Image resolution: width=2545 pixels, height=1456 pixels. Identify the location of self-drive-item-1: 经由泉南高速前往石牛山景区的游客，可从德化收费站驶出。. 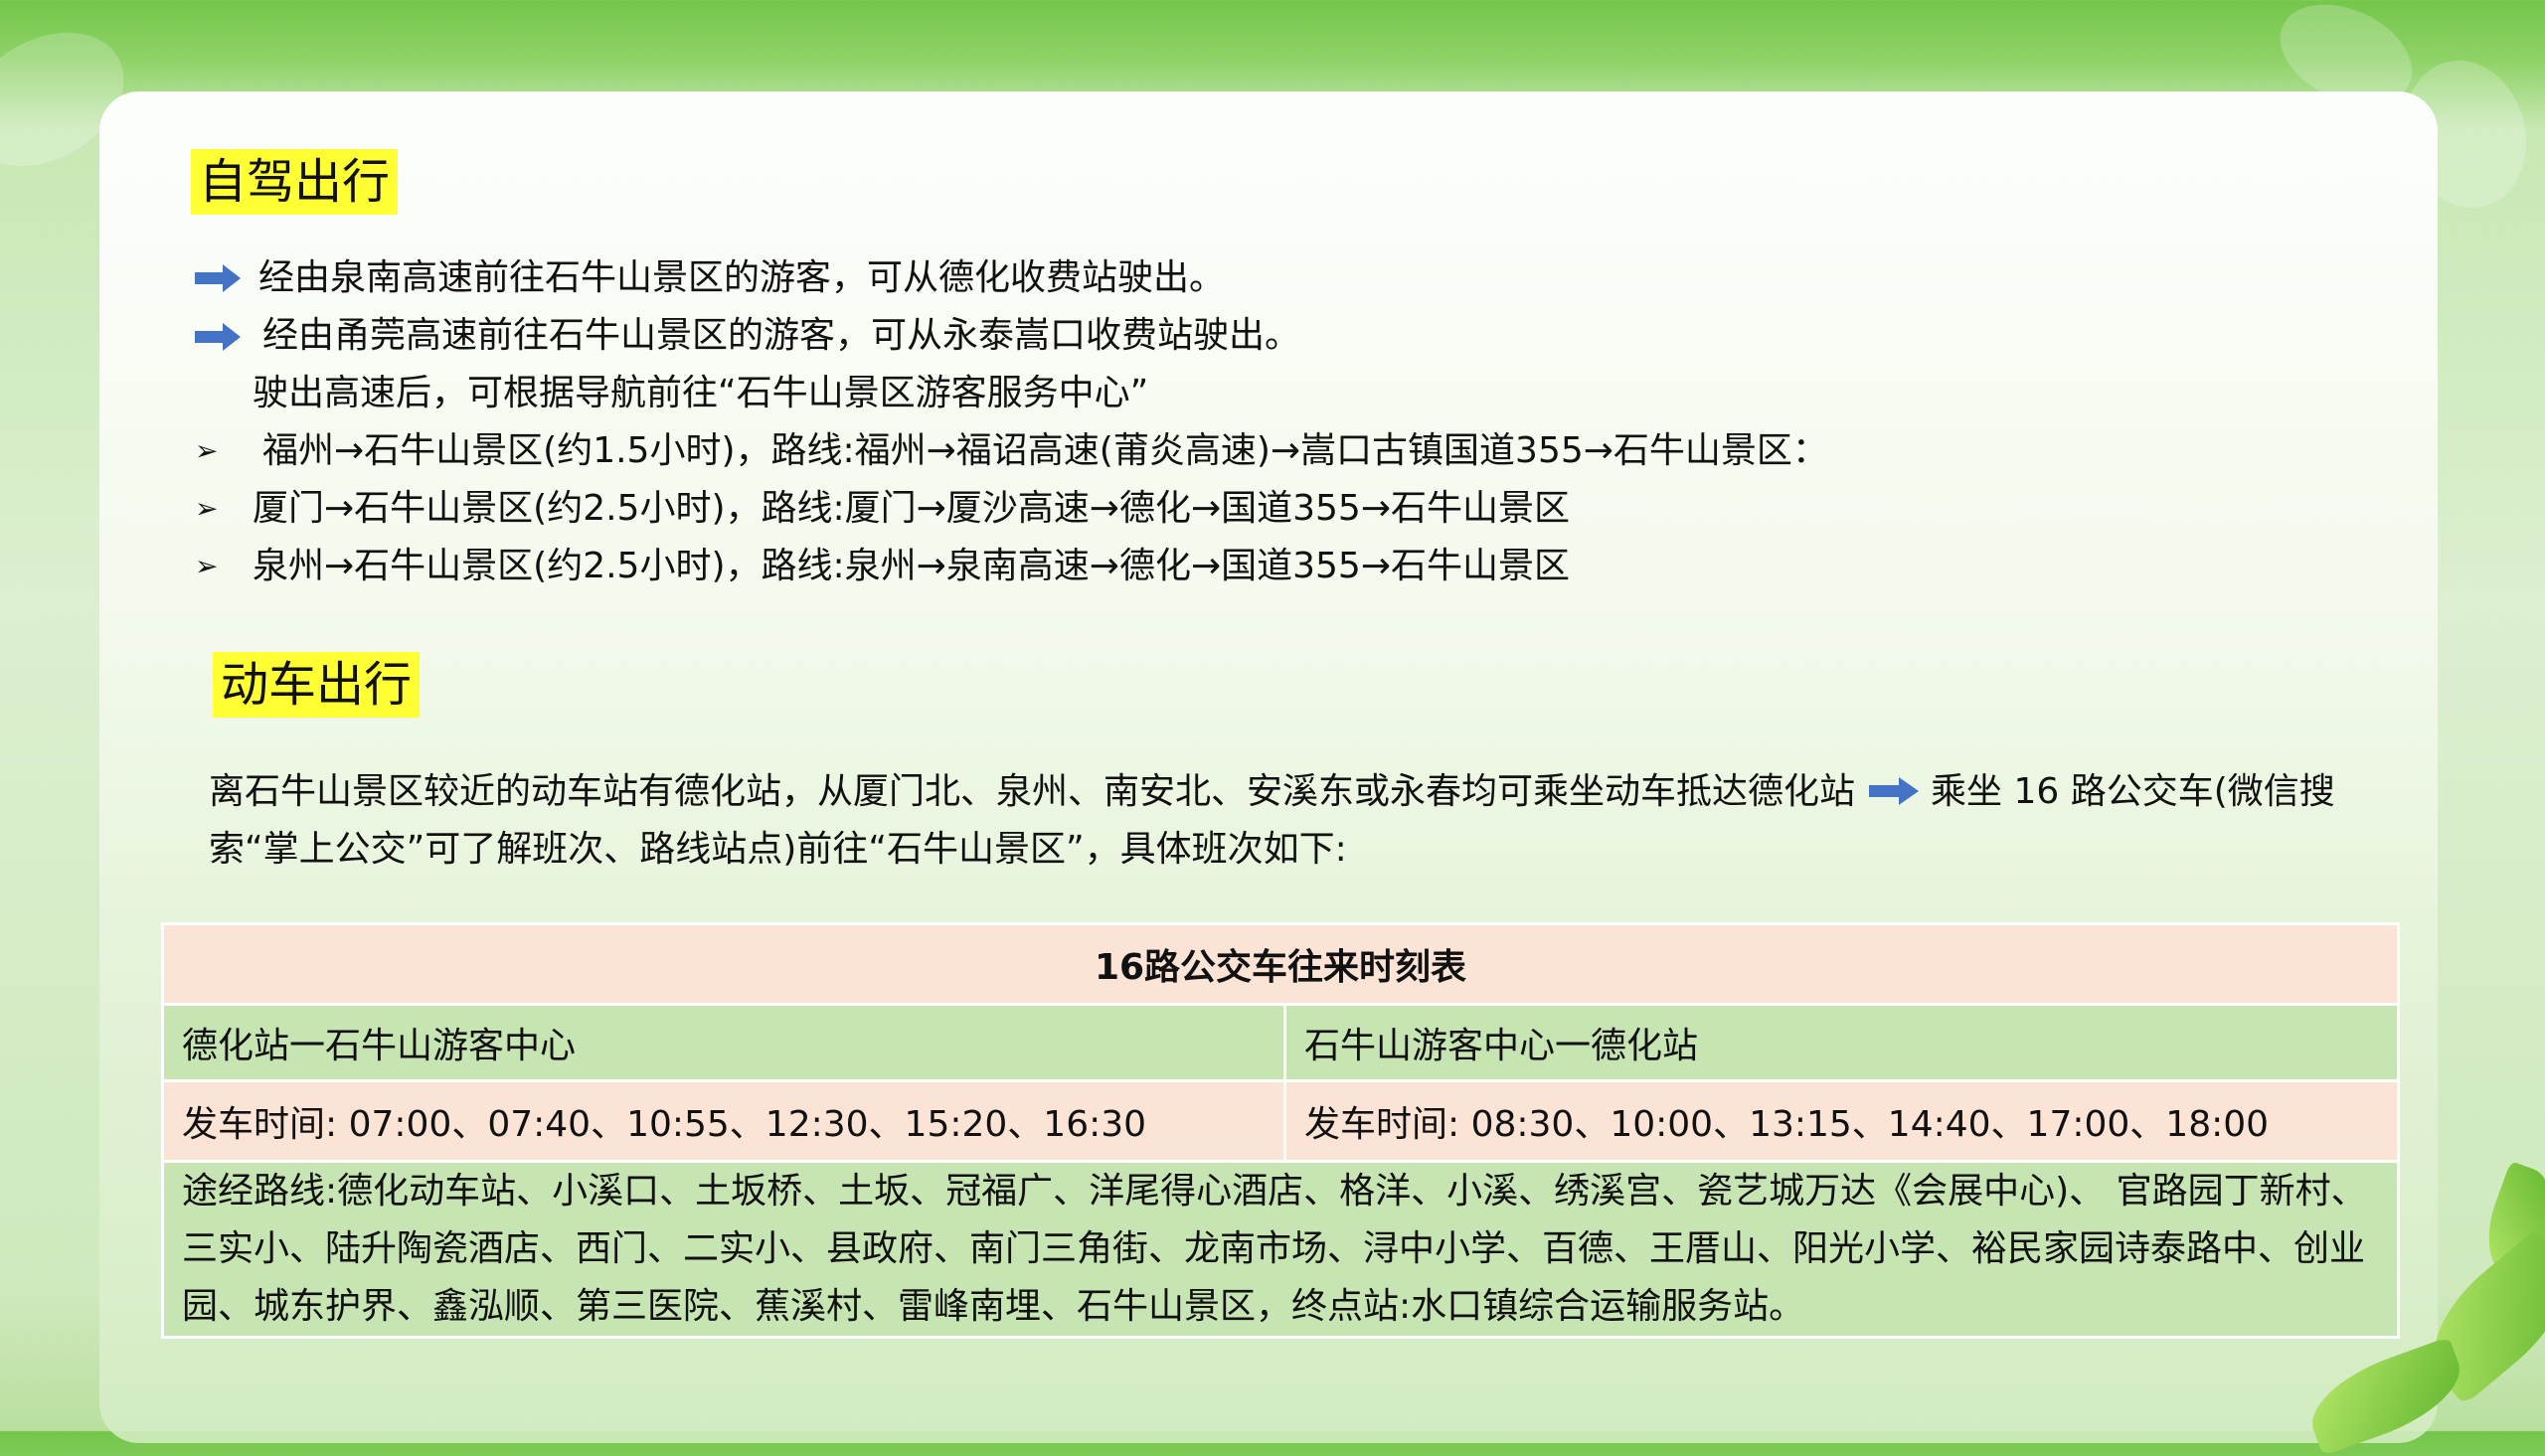
(742, 277).